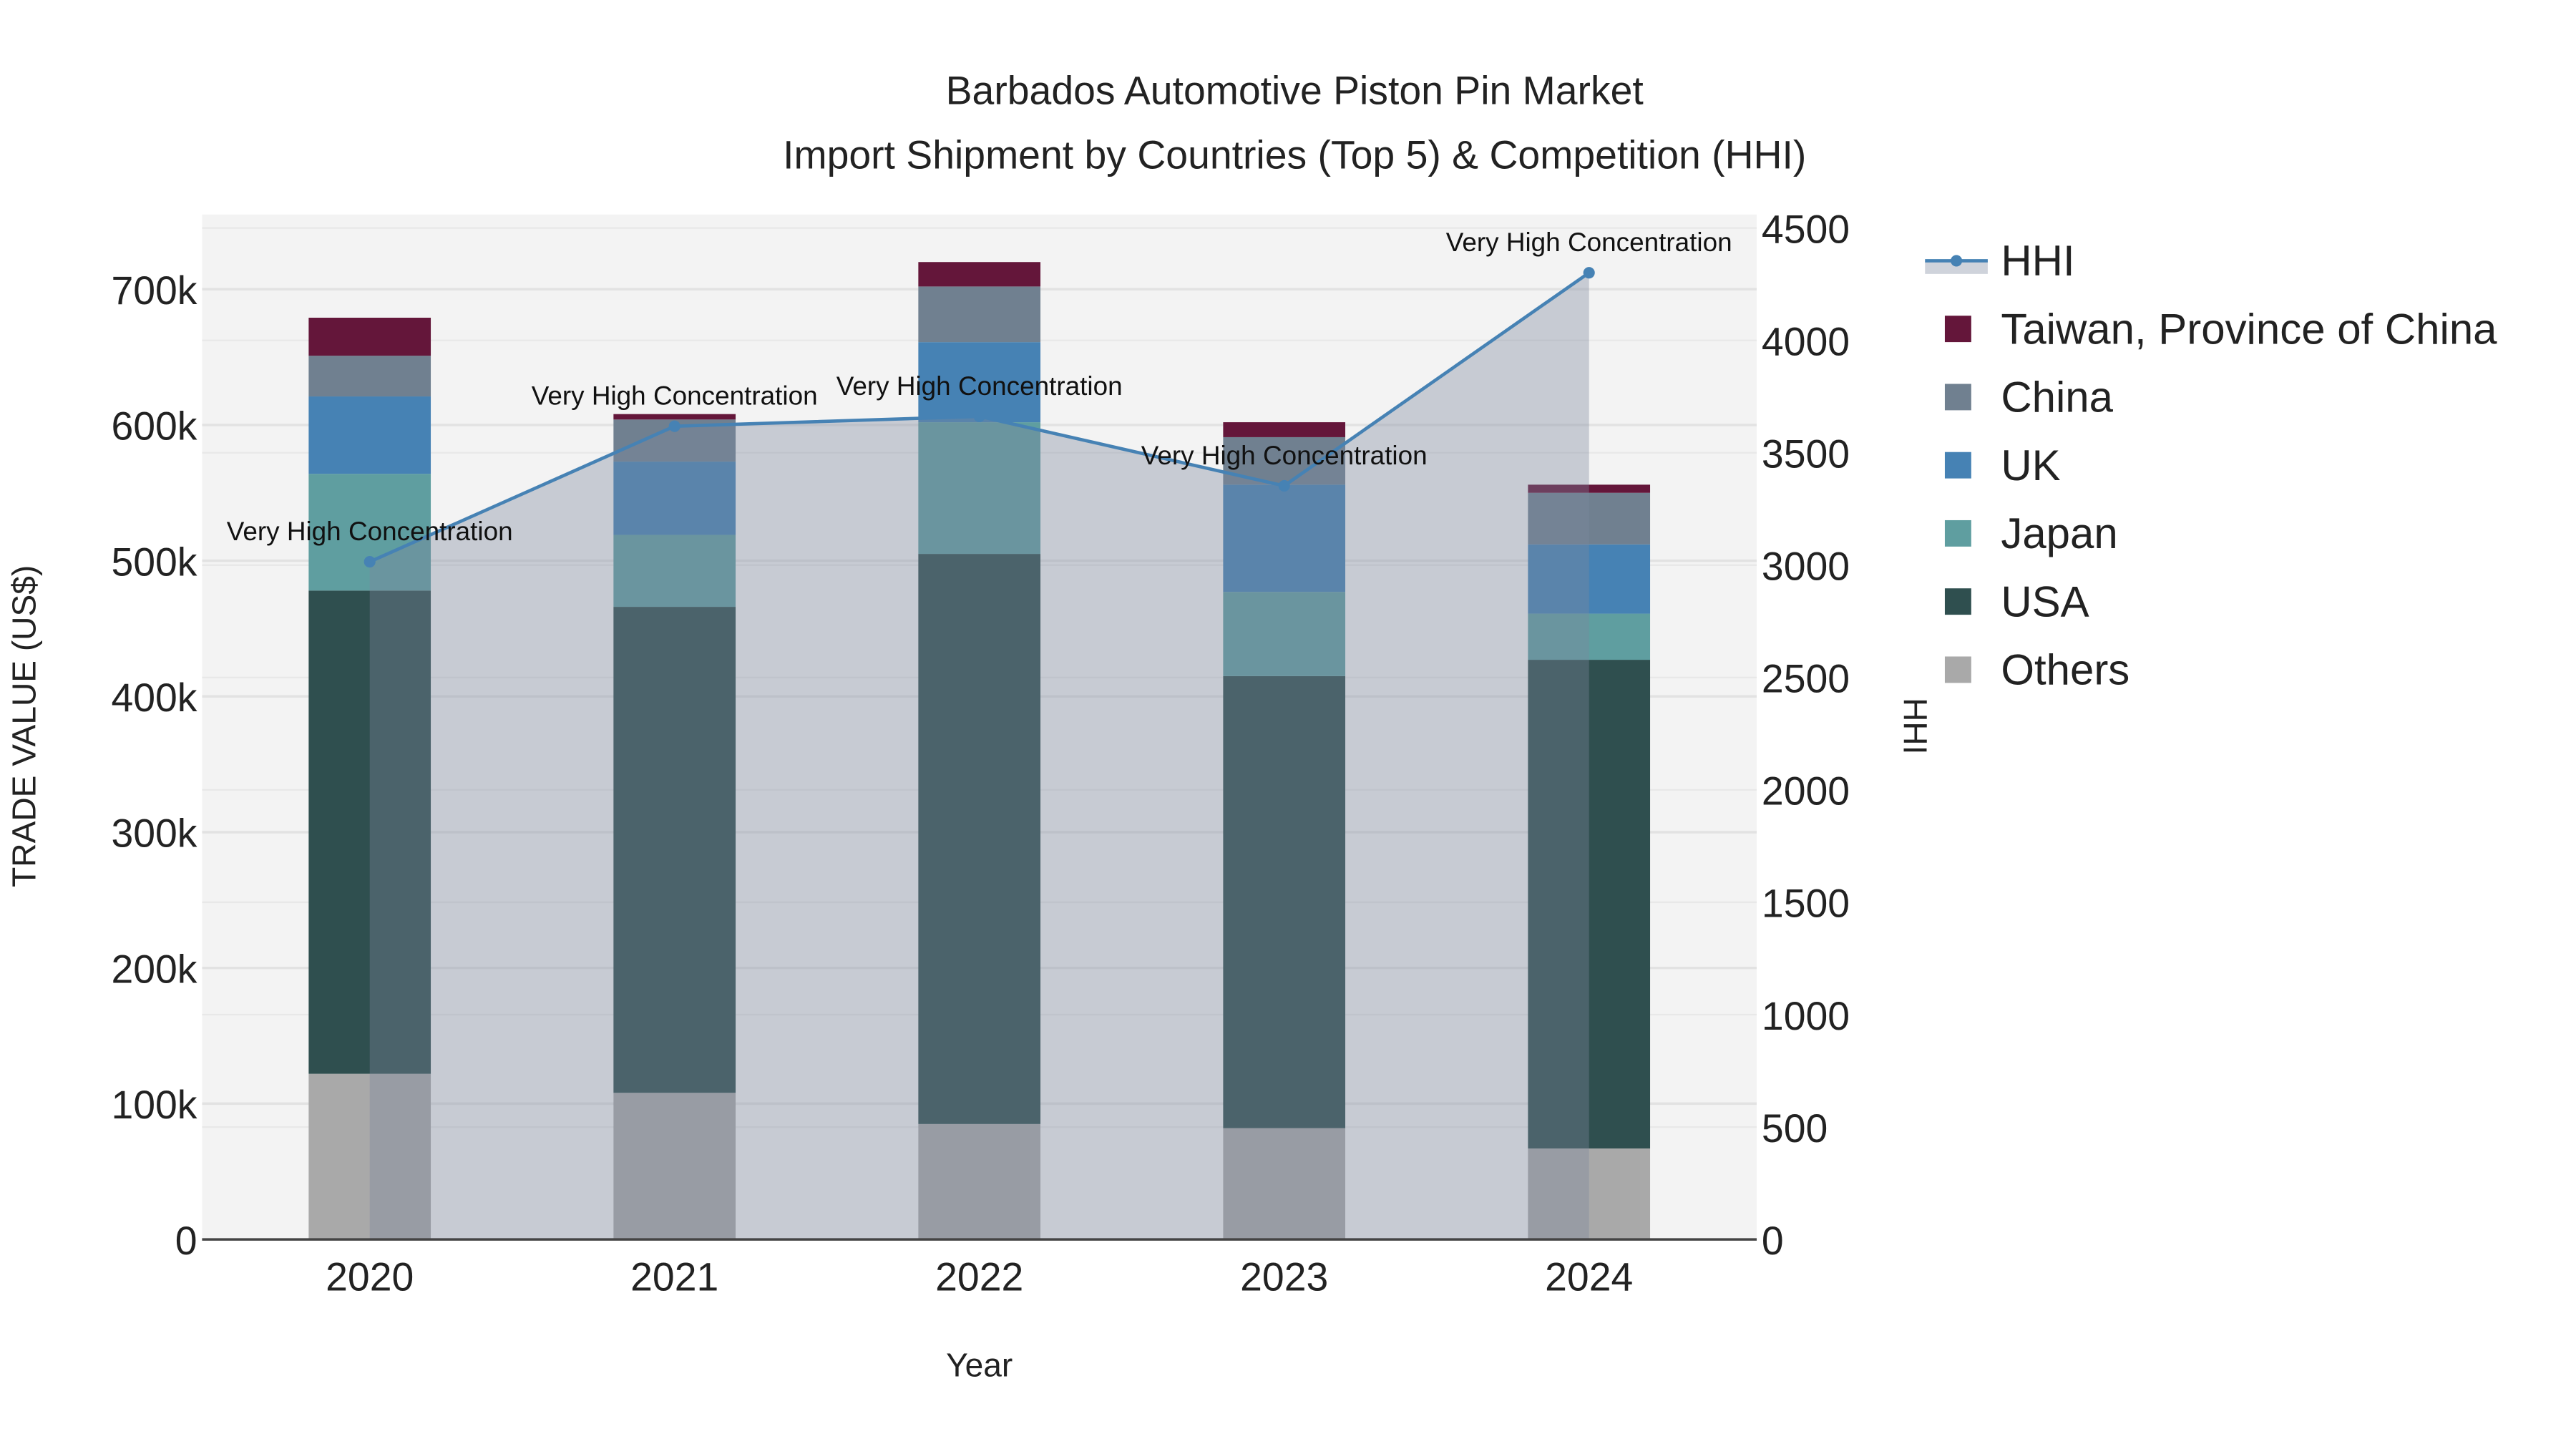 The width and height of the screenshot is (2576, 1449). I want to click on legend-label: UK, so click(2030, 465).